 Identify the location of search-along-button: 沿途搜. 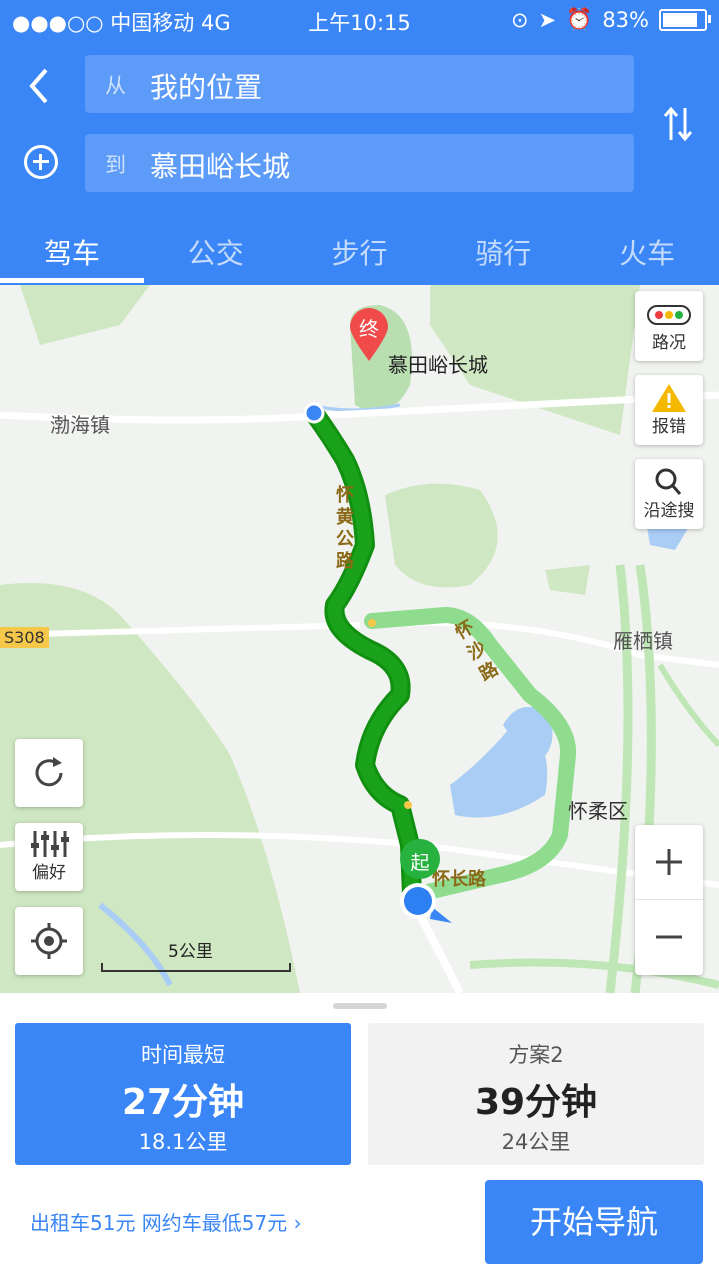
(669, 494).